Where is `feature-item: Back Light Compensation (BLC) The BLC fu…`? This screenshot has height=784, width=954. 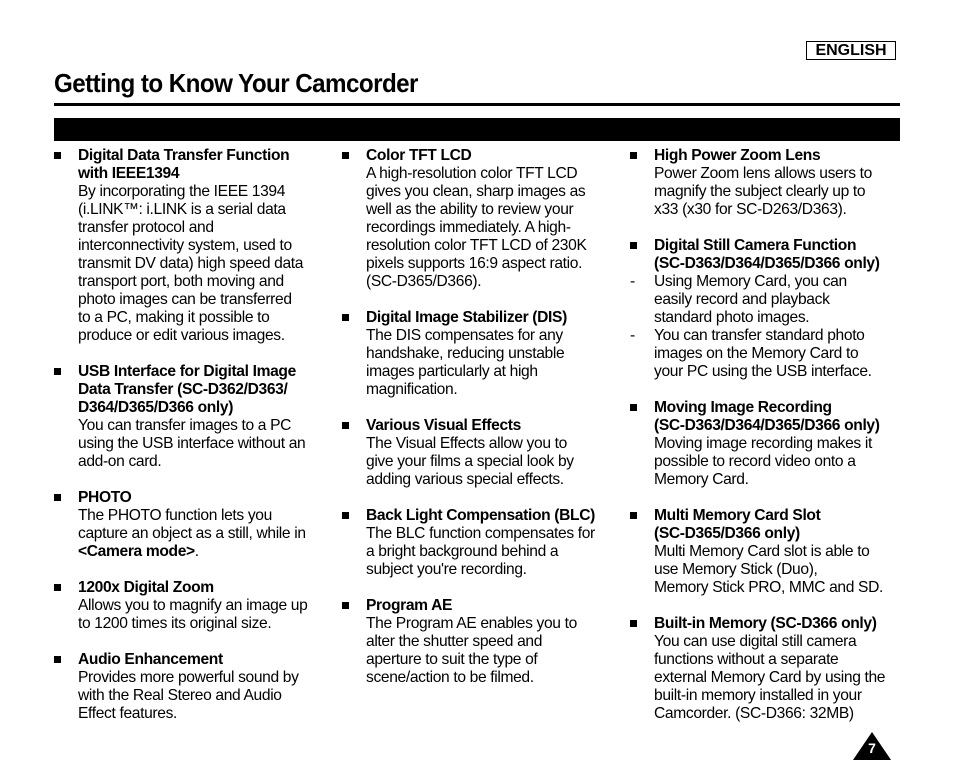
feature-item: Back Light Compensation (BLC) The BLC fu… is located at coordinates (482, 543).